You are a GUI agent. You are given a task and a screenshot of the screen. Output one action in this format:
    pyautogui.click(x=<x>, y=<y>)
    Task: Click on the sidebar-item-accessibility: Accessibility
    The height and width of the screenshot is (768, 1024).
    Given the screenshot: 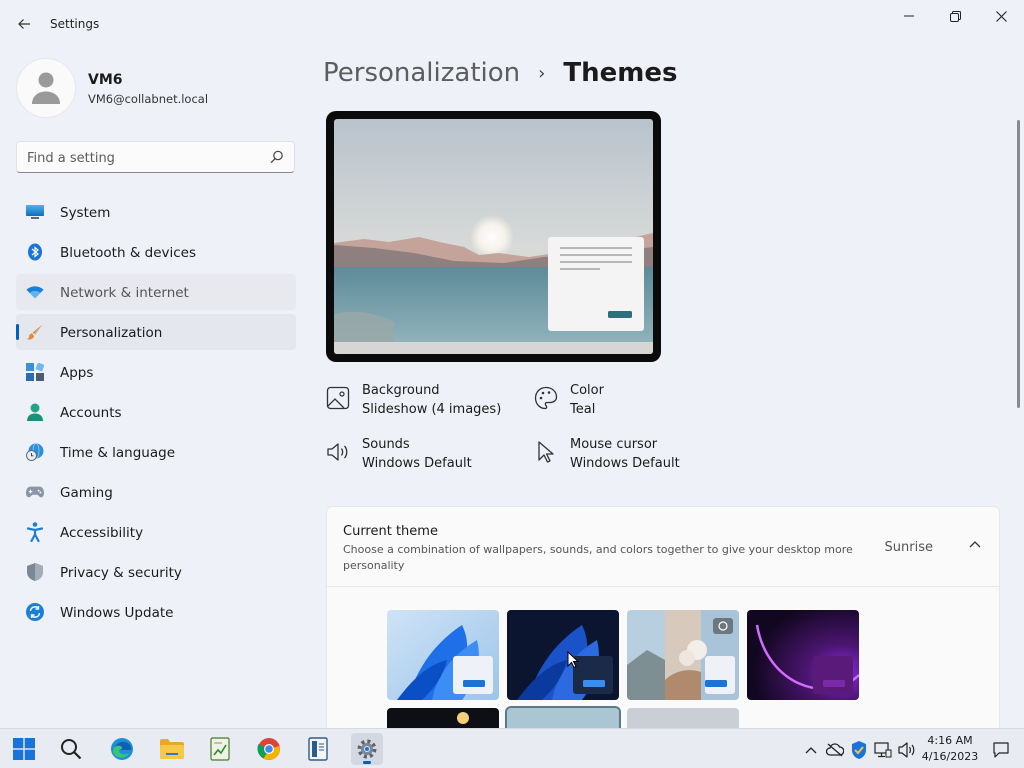 What is the action you would take?
    pyautogui.click(x=156, y=532)
    